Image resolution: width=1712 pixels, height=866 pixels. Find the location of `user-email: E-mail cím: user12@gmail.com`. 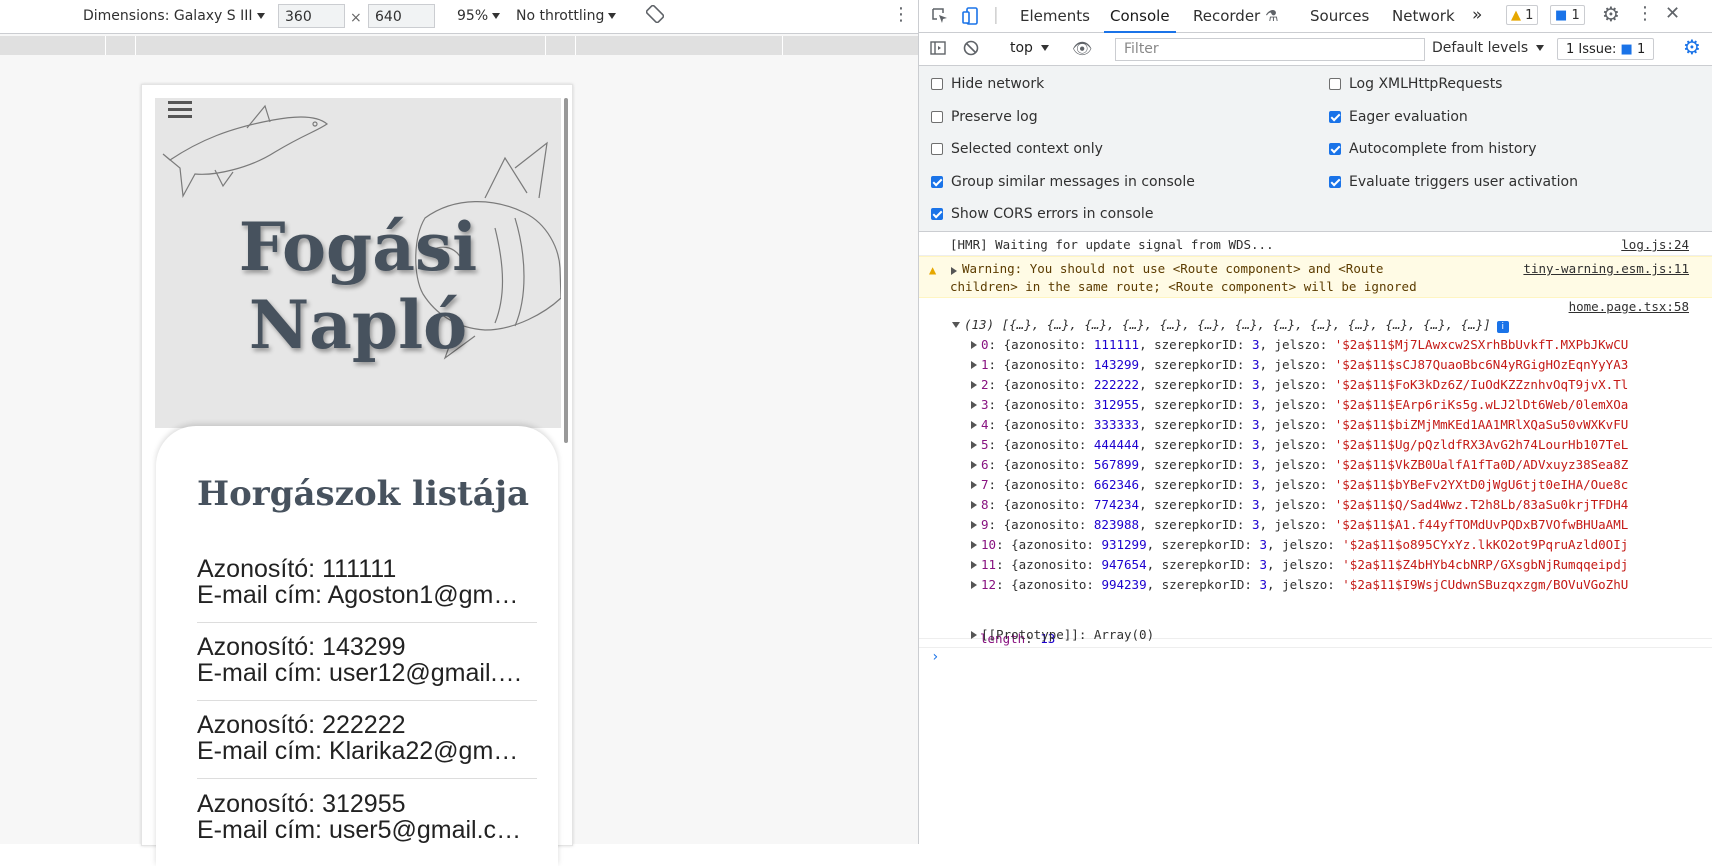

user-email: E-mail cím: user12@gmail.com is located at coordinates (362, 673).